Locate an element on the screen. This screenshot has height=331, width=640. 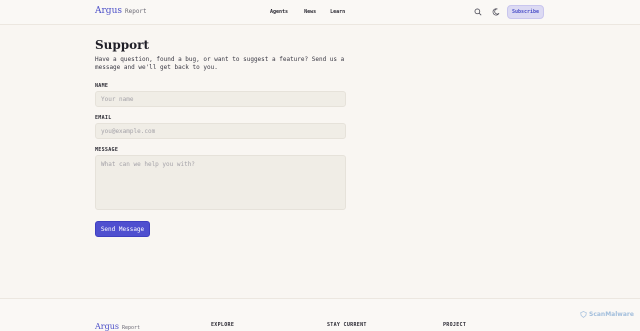
message-textarea is located at coordinates (220, 182).